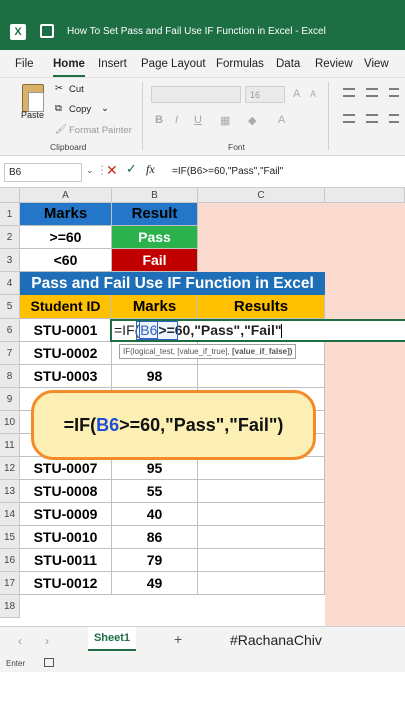 This screenshot has width=405, height=720. What do you see at coordinates (10, 237) in the screenshot?
I see `row-header: 2` at bounding box center [10, 237].